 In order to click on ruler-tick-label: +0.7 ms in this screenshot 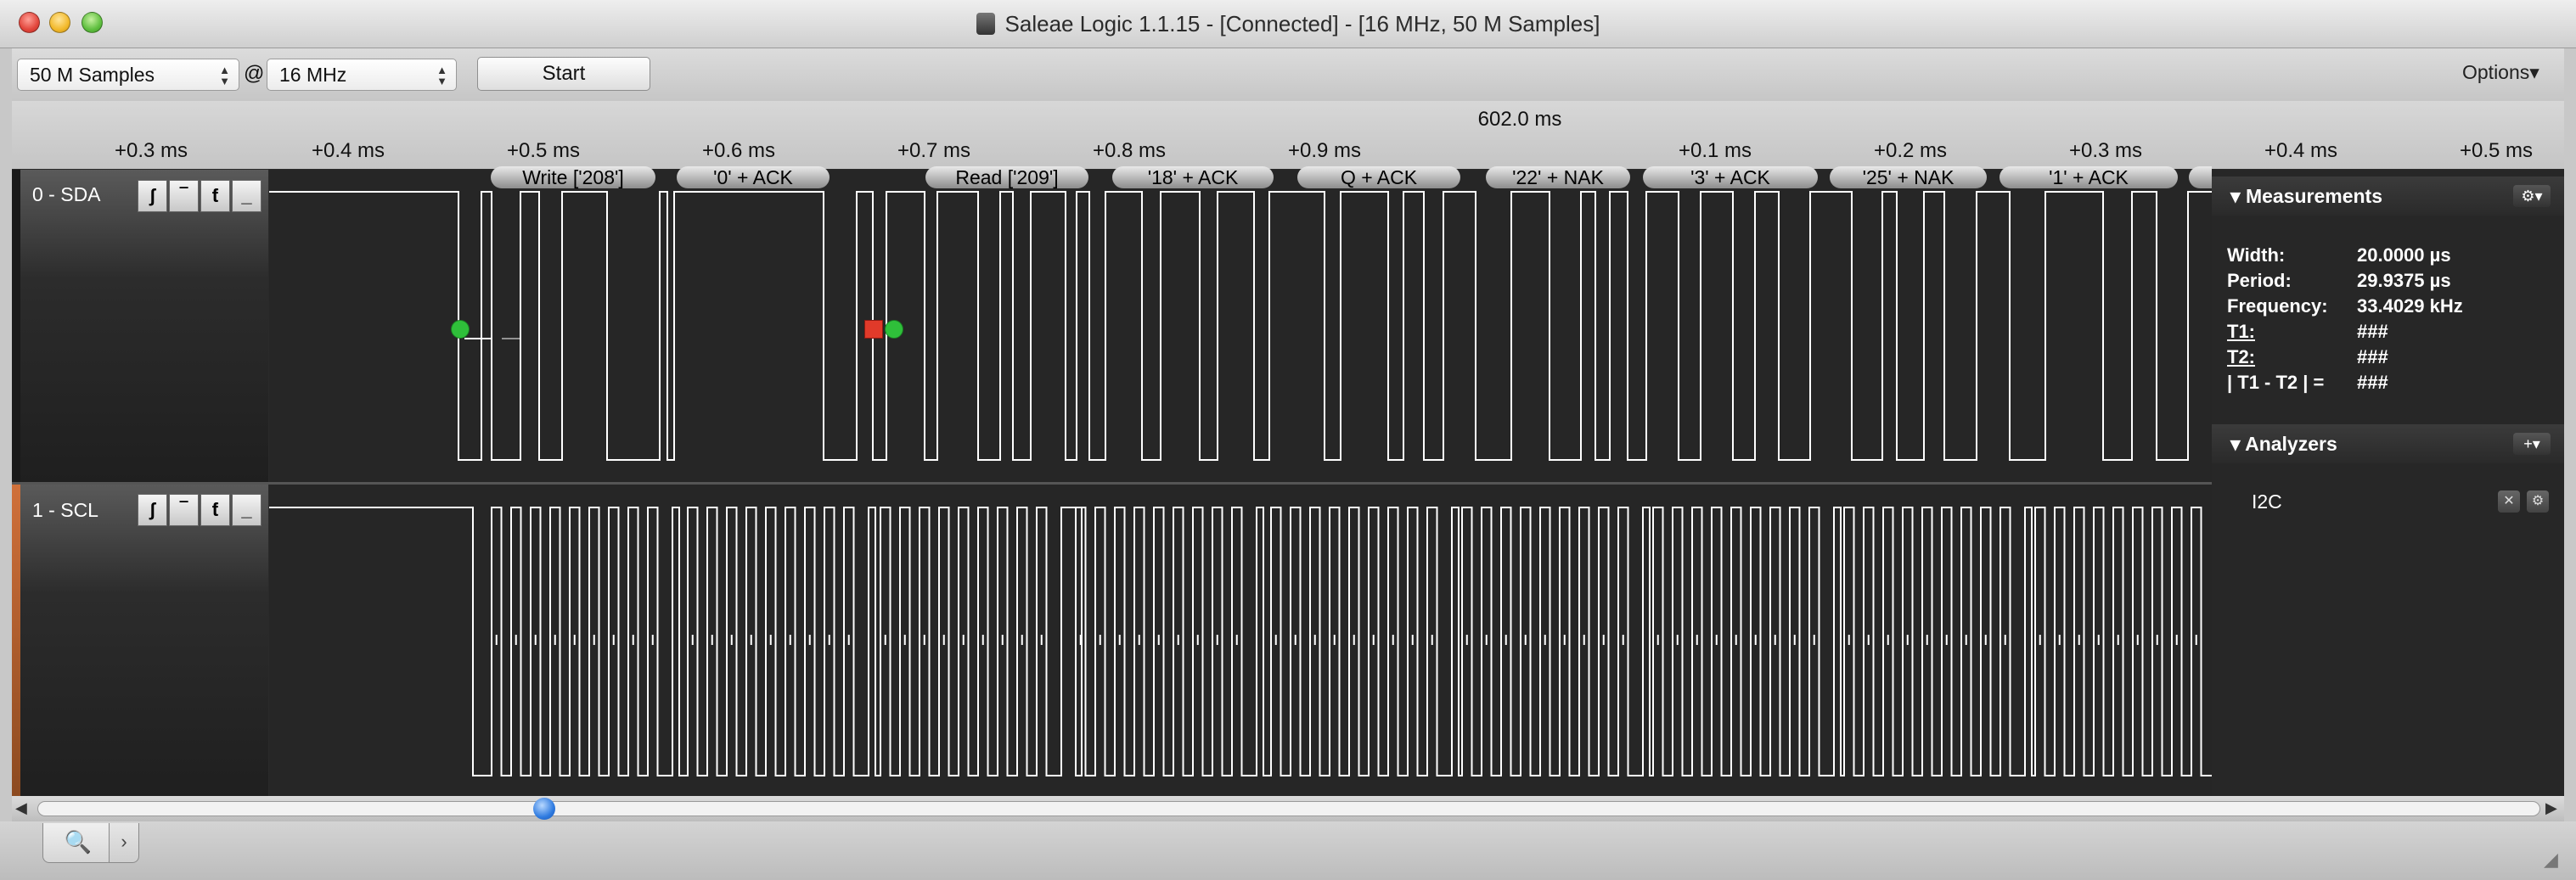, I will do `click(934, 150)`.